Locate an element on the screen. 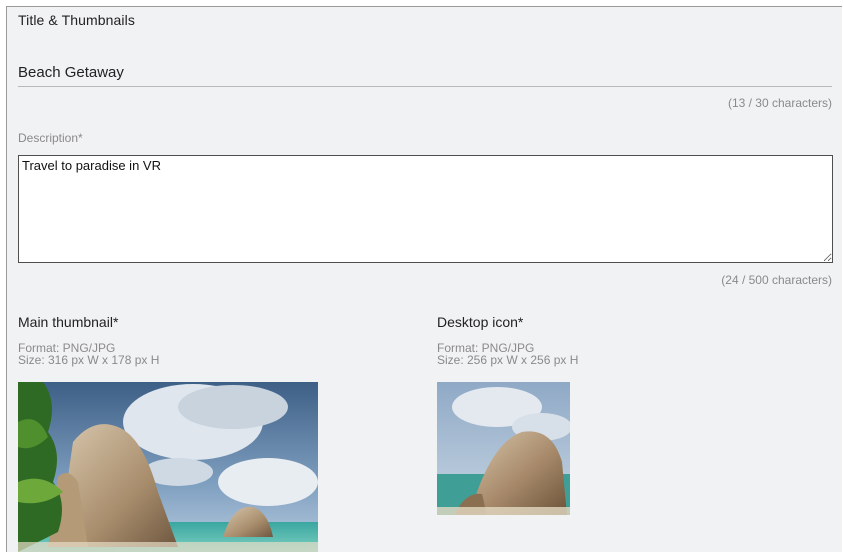 The width and height of the screenshot is (844, 554). desktop-icon-image is located at coordinates (503, 448).